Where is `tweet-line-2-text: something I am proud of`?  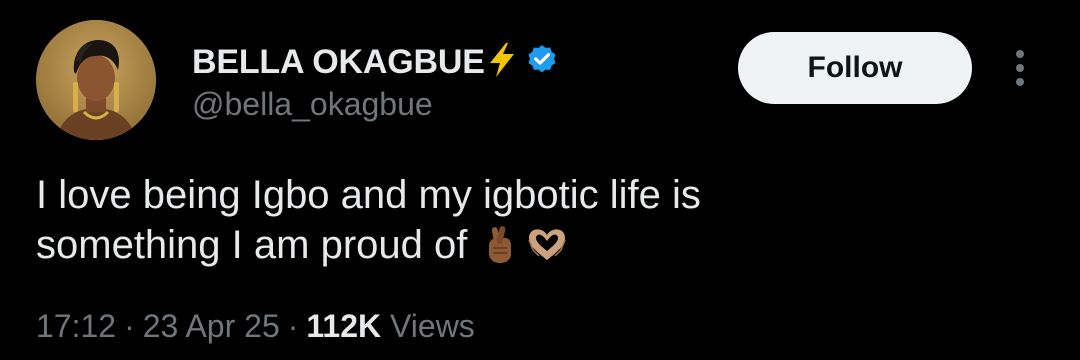 tweet-line-2-text: something I am proud of is located at coordinates (252, 245).